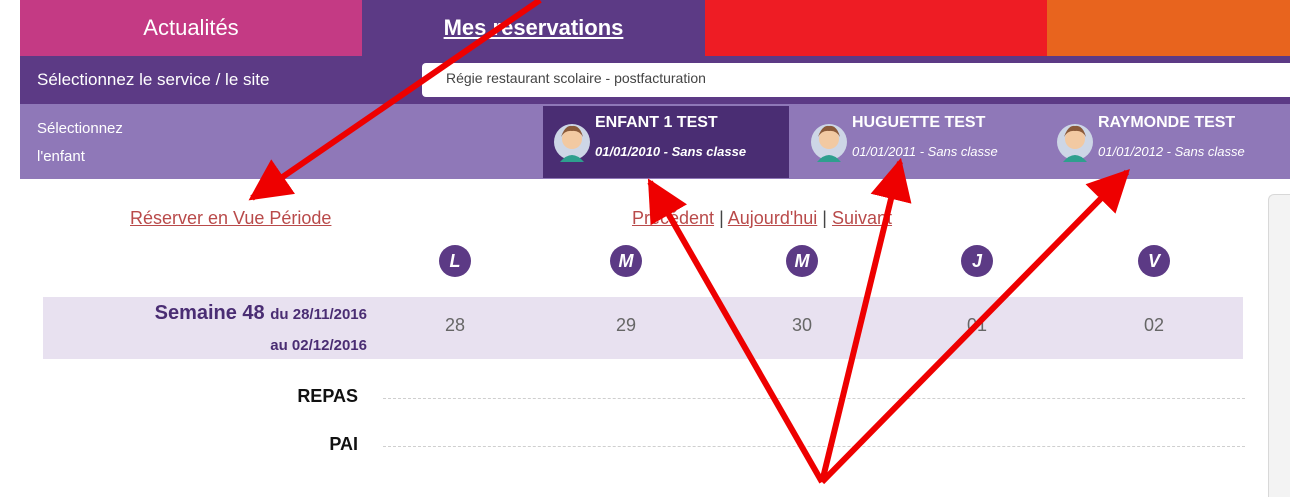 The width and height of the screenshot is (1290, 497). Describe the element at coordinates (61, 156) in the screenshot. I see `child-select-label-2: l'enfant` at that location.